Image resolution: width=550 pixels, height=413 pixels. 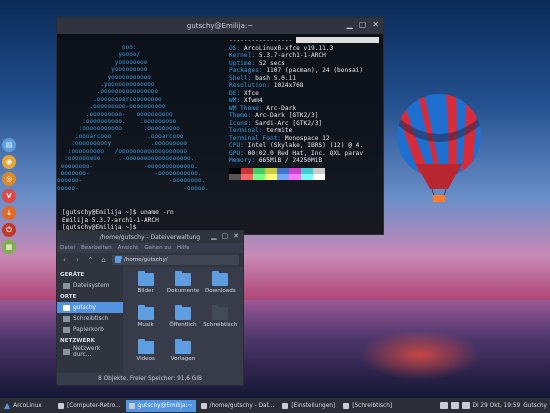 What do you see at coordinates (131, 181) in the screenshot?
I see `logo-line: oooooo- -oooooooo.` at bounding box center [131, 181].